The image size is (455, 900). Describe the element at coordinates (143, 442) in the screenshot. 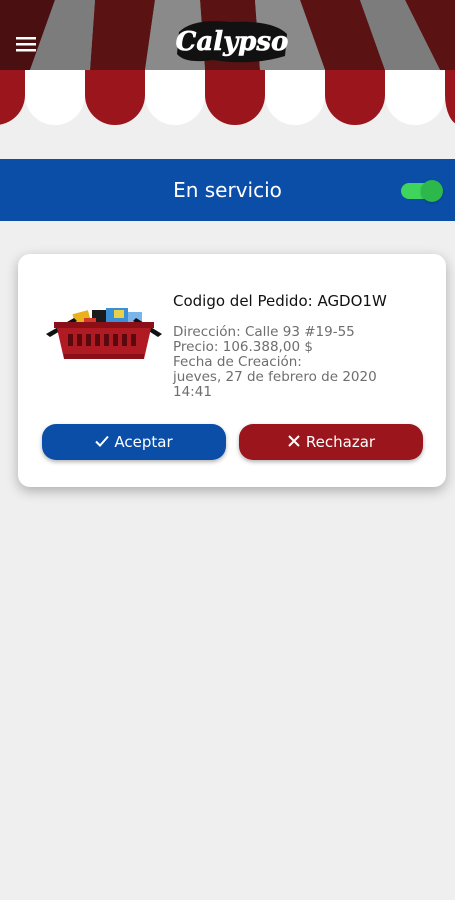

I see `accept-button-label: Aceptar` at that location.